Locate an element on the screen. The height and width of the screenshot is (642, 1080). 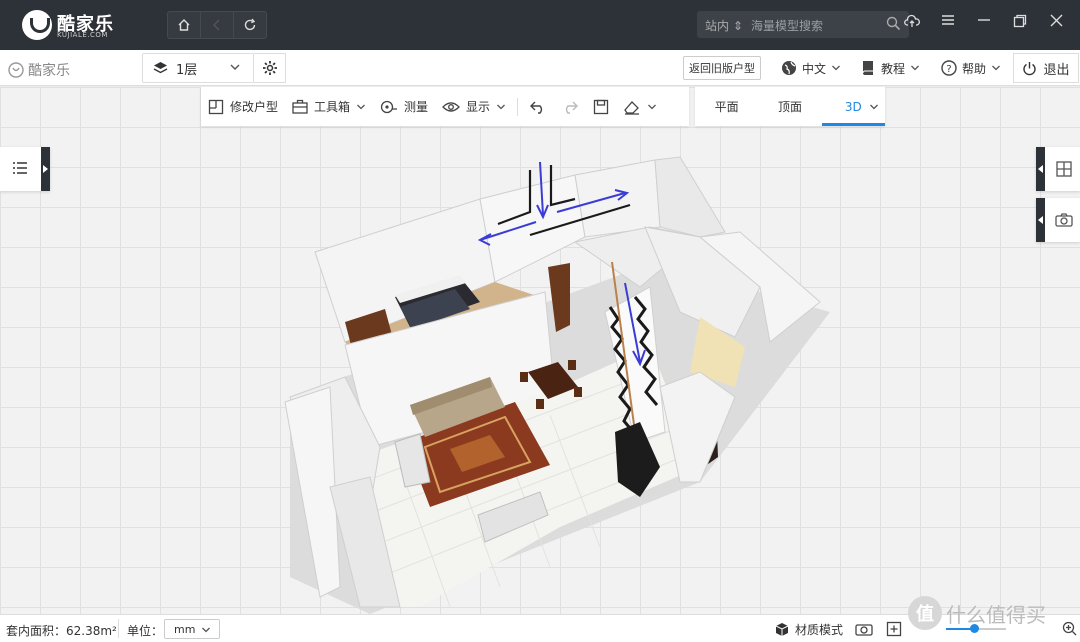
zoom-in-icon is located at coordinates (1069, 628).